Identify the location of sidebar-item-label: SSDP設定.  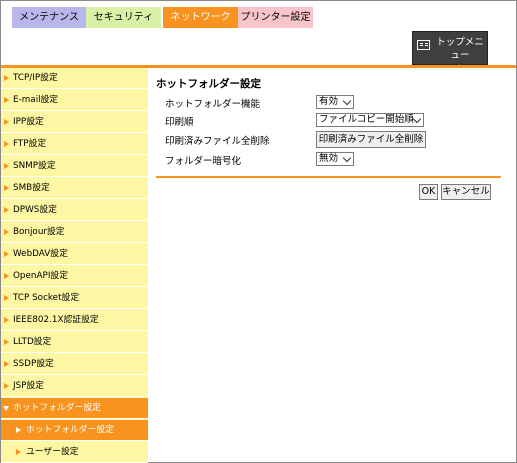
(33, 364).